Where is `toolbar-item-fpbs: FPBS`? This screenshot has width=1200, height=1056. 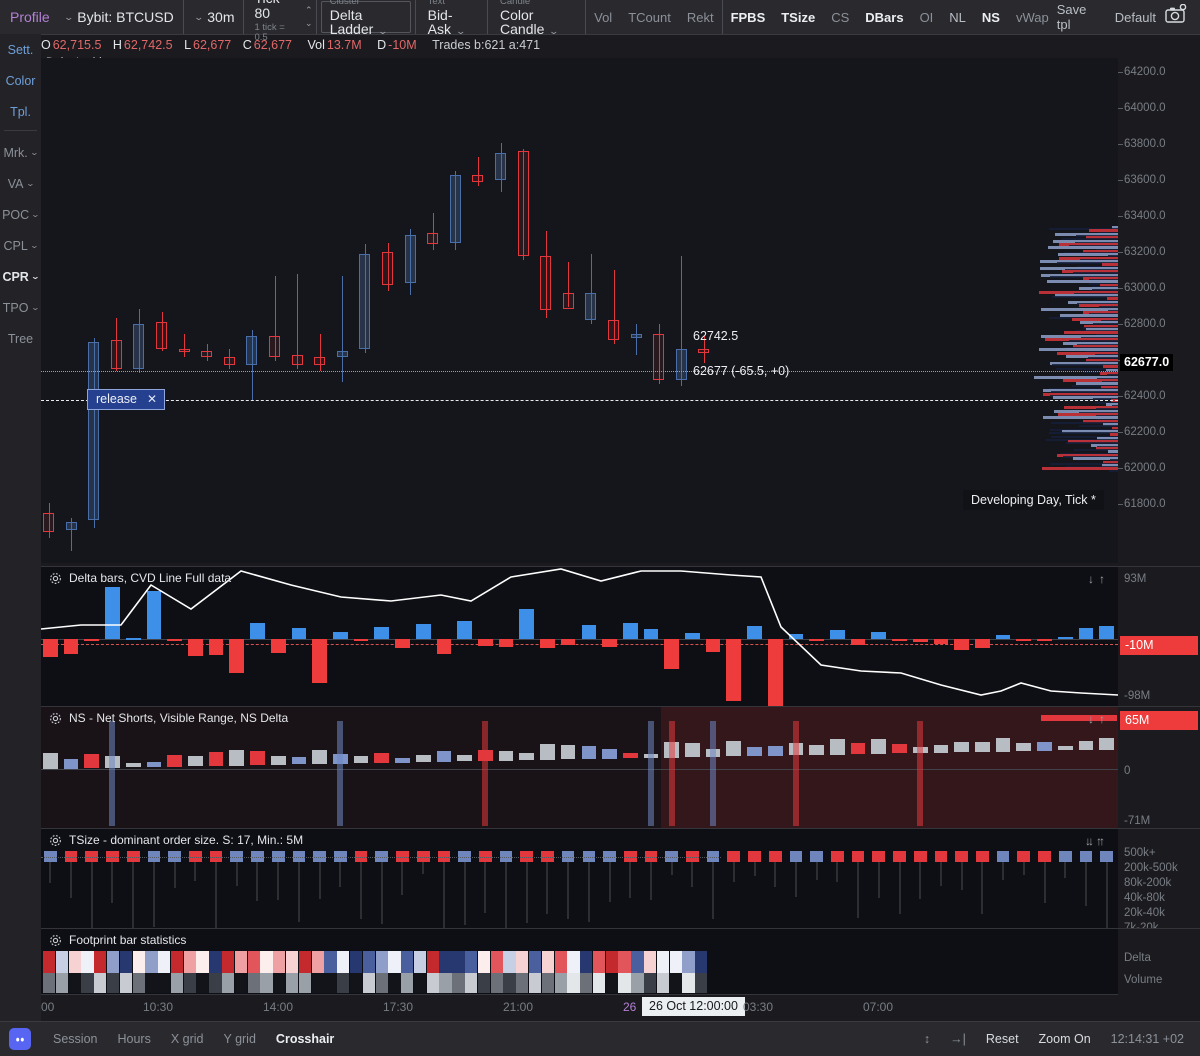 toolbar-item-fpbs: FPBS is located at coordinates (748, 17).